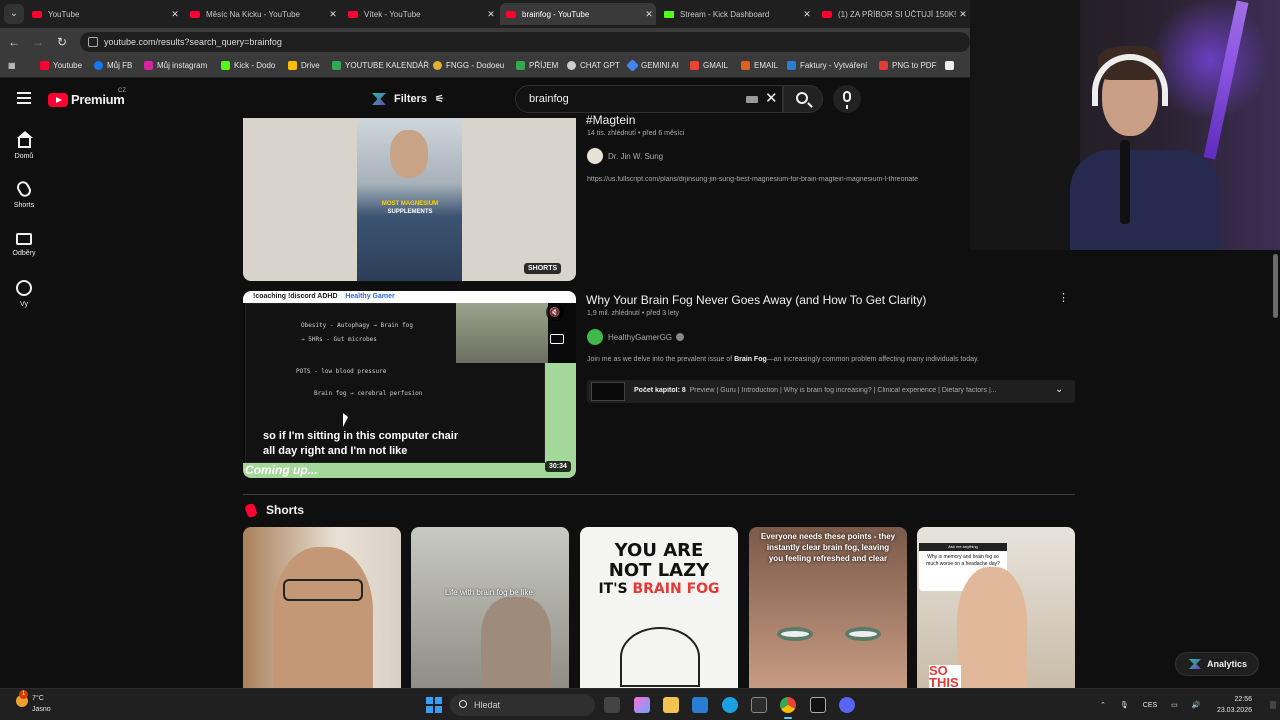  Describe the element at coordinates (38, 42) in the screenshot. I see `forward-arrow-icon: →` at that location.